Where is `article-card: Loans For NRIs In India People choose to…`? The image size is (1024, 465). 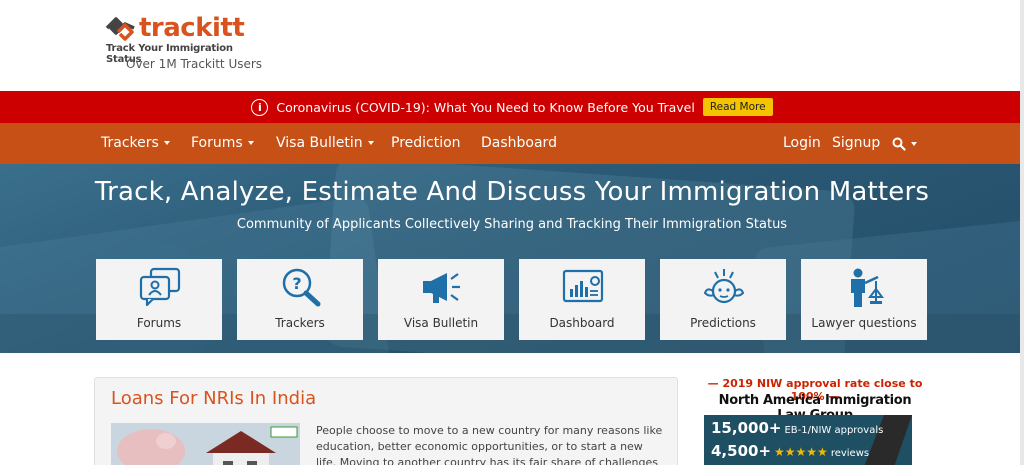 article-card: Loans For NRIs In India People choose to… is located at coordinates (386, 421).